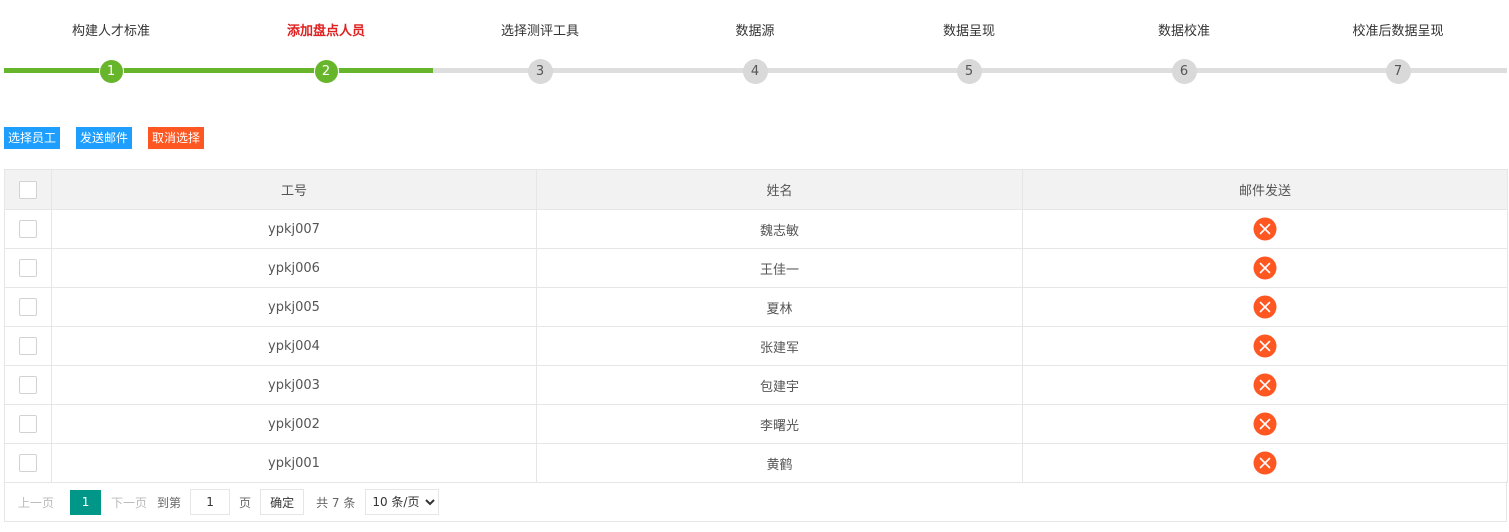  I want to click on table-row: ypkj006 王佳一, so click(756, 268).